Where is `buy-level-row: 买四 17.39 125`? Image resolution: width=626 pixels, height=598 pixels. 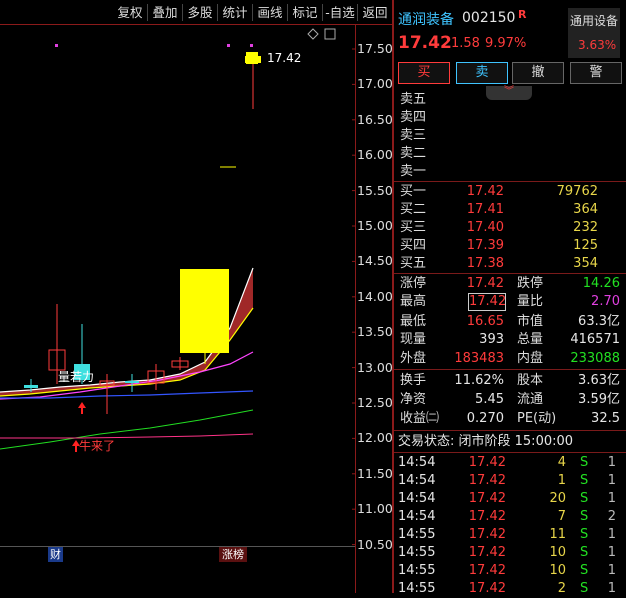
buy-level-row: 买四 17.39 125 is located at coordinates (510, 246).